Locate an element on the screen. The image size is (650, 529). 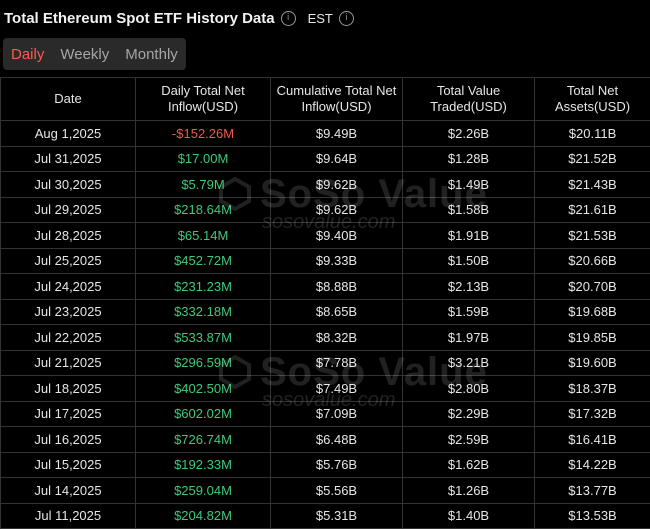
cell-traded: $3.21B is located at coordinates (469, 363).